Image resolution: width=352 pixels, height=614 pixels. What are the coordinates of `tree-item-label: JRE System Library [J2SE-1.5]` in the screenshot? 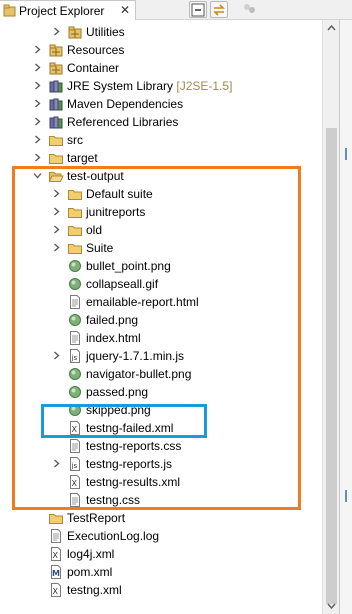 It's located at (149, 86).